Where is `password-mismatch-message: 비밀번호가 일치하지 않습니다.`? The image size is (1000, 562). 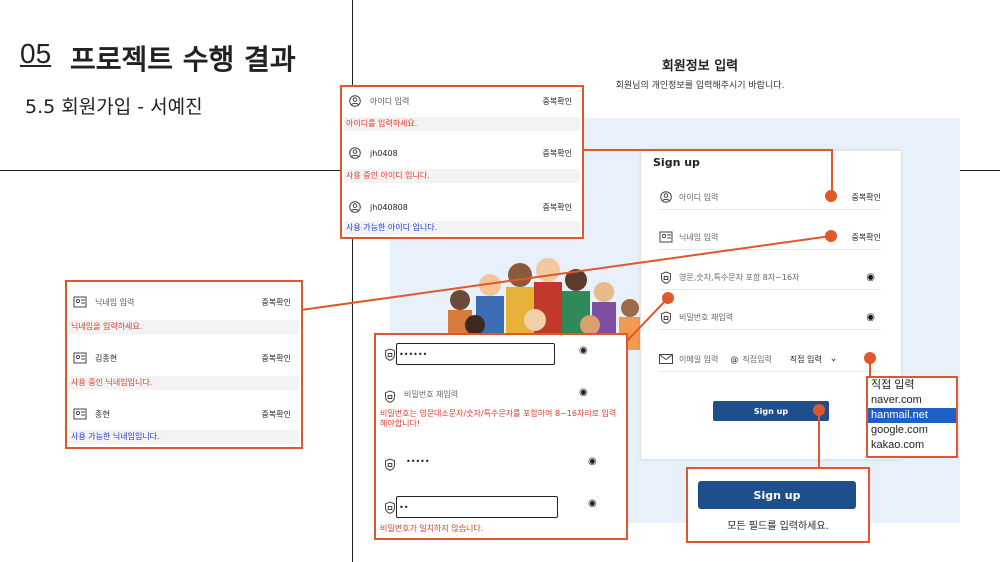
password-mismatch-message: 비밀번호가 일치하지 않습니다. is located at coordinates (432, 528).